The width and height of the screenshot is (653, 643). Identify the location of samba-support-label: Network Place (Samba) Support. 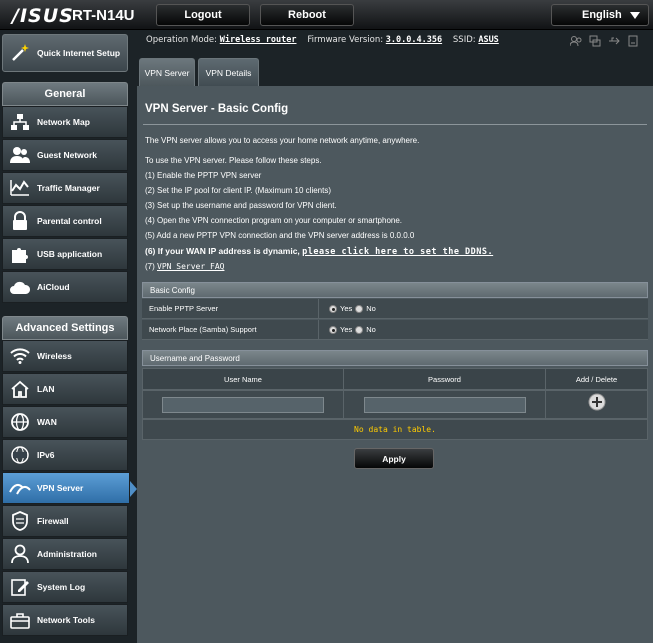
(230, 329).